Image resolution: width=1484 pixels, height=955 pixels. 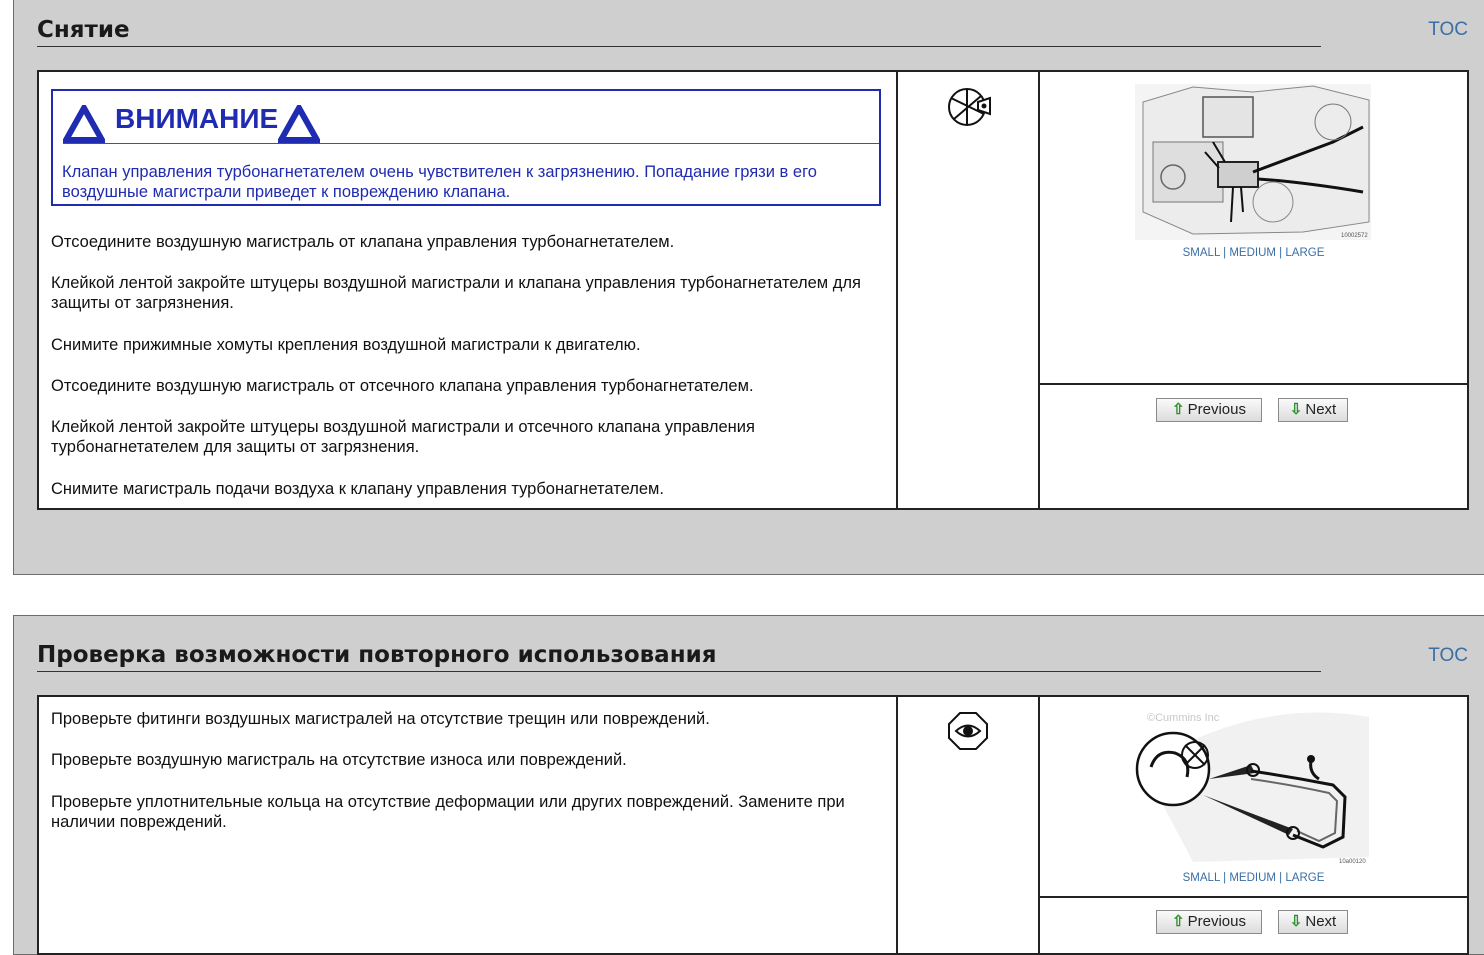 What do you see at coordinates (968, 731) in the screenshot?
I see `eye-inspection-icon` at bounding box center [968, 731].